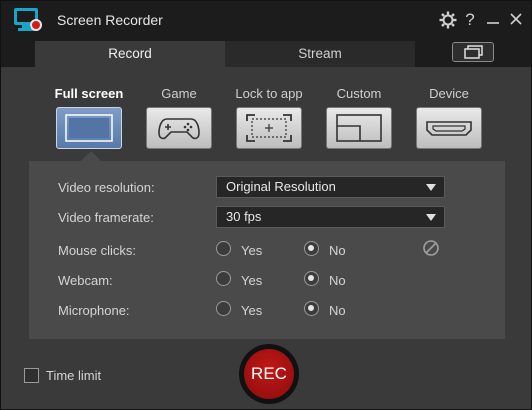 This screenshot has height=410, width=532. I want to click on microphone-yes-label: Yes, so click(252, 310).